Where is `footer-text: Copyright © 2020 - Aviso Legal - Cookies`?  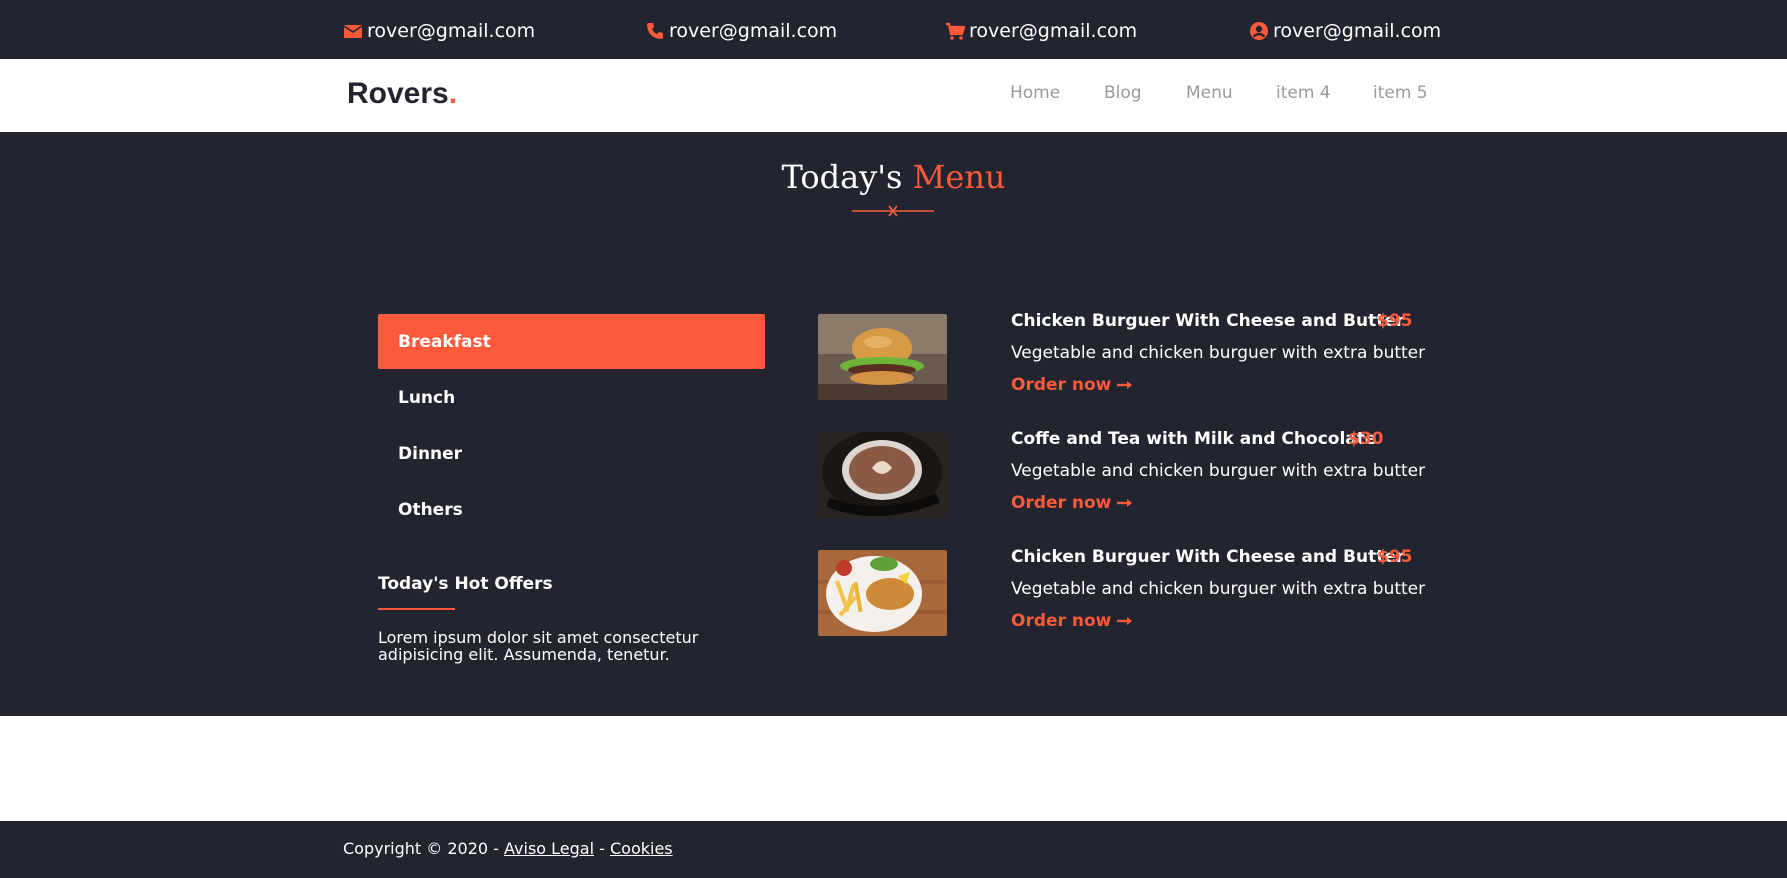 footer-text: Copyright © 2020 - Aviso Legal - Cookies is located at coordinates (508, 848).